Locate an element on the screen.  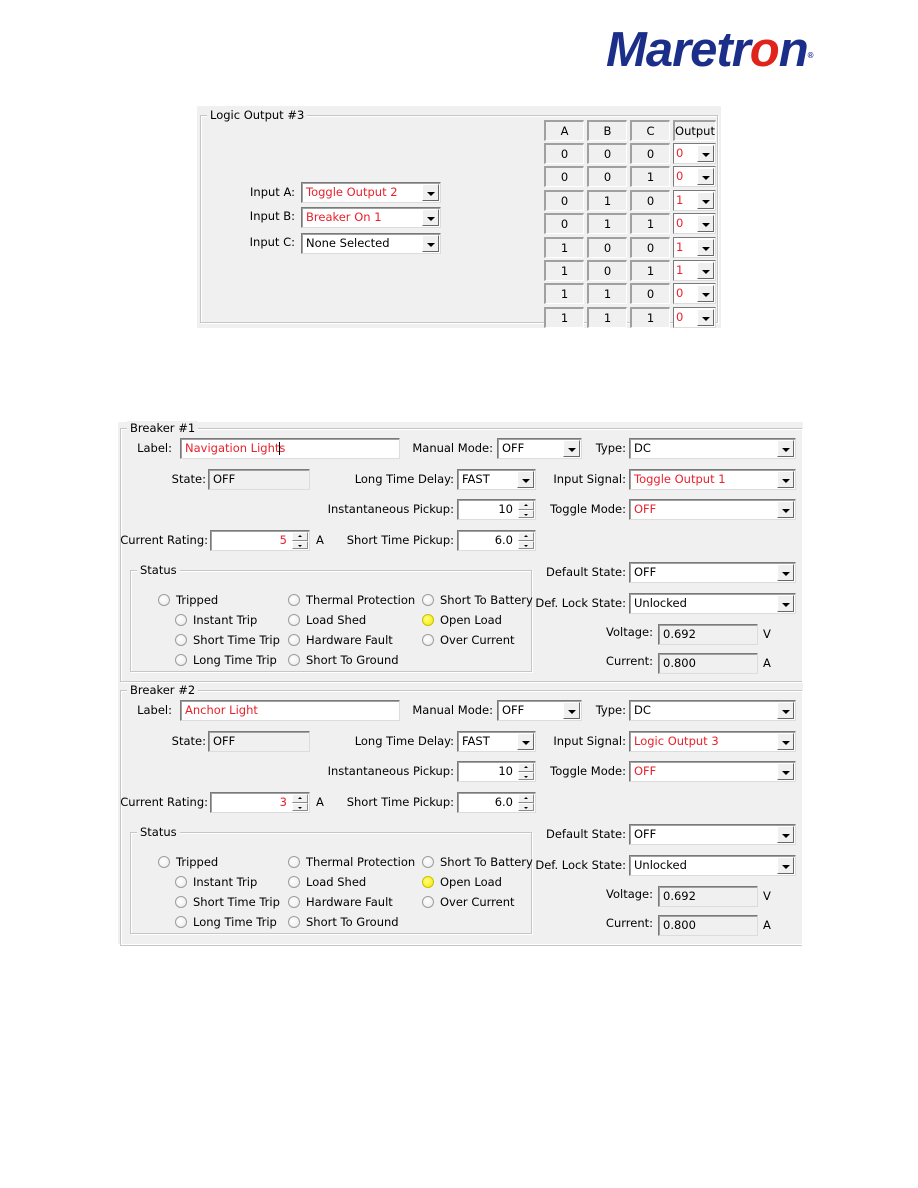
current-rating-spinner: 3 is located at coordinates (260, 802).